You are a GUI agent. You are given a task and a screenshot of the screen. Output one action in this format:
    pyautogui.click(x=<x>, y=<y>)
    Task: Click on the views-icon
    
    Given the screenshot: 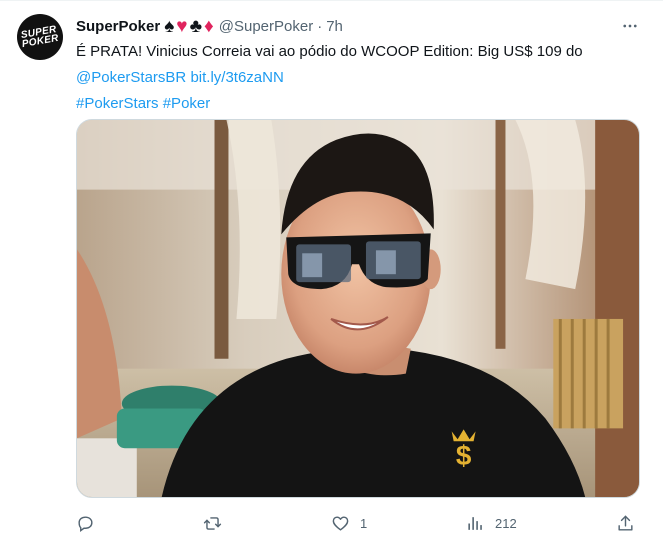 What is the action you would take?
    pyautogui.click(x=475, y=523)
    